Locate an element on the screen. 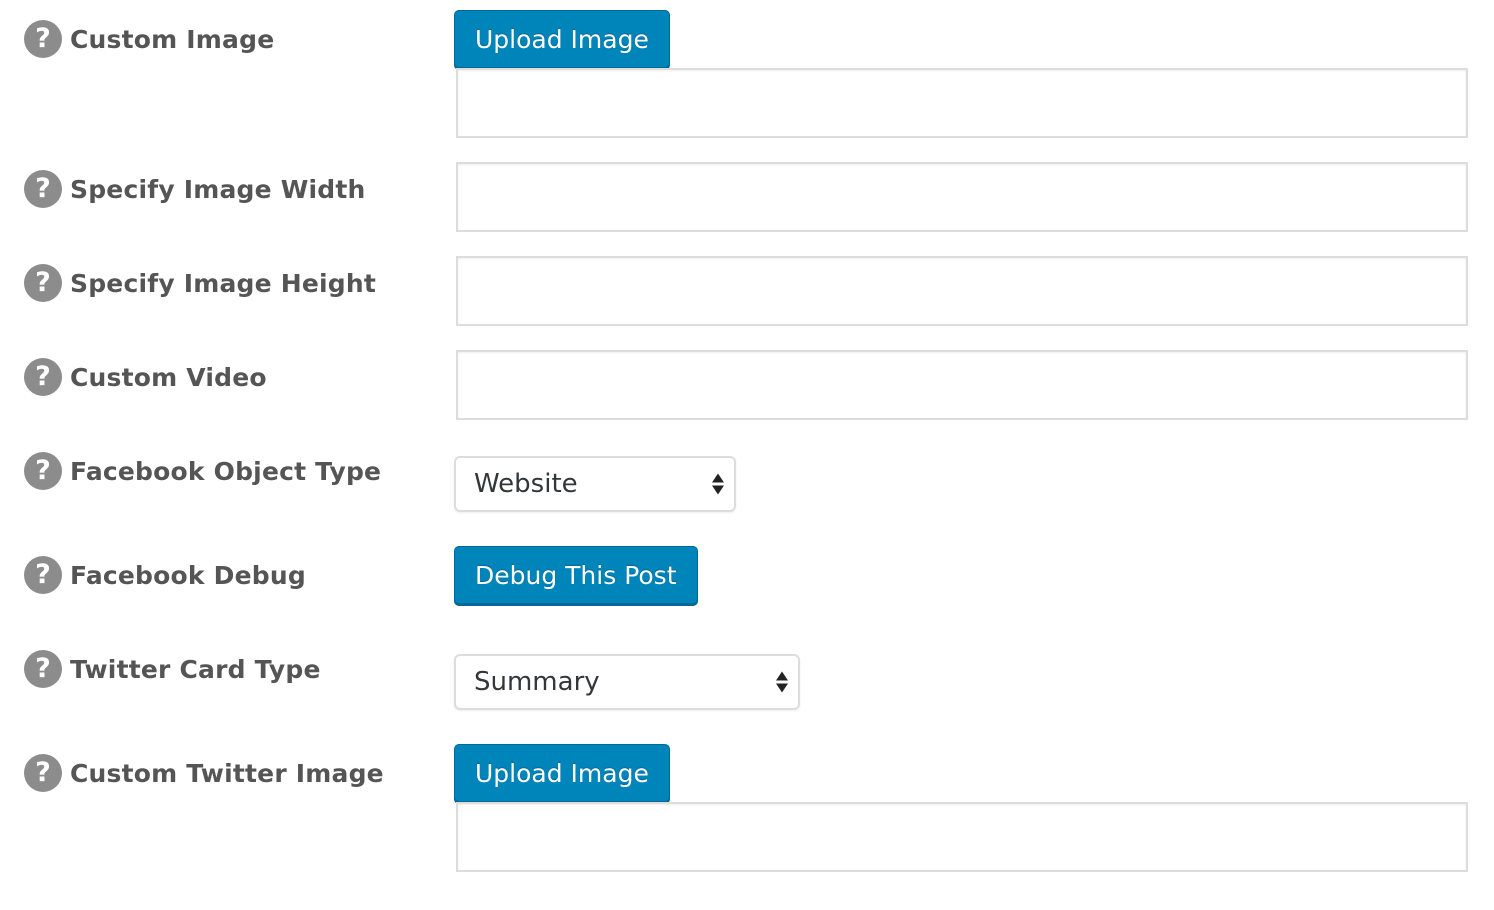 The image size is (1494, 910). custom-twitter-image-label-text: Custom Twitter Image is located at coordinates (227, 773).